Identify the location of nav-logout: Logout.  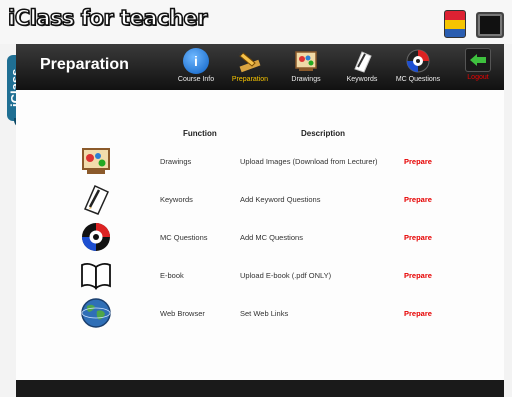
(478, 67).